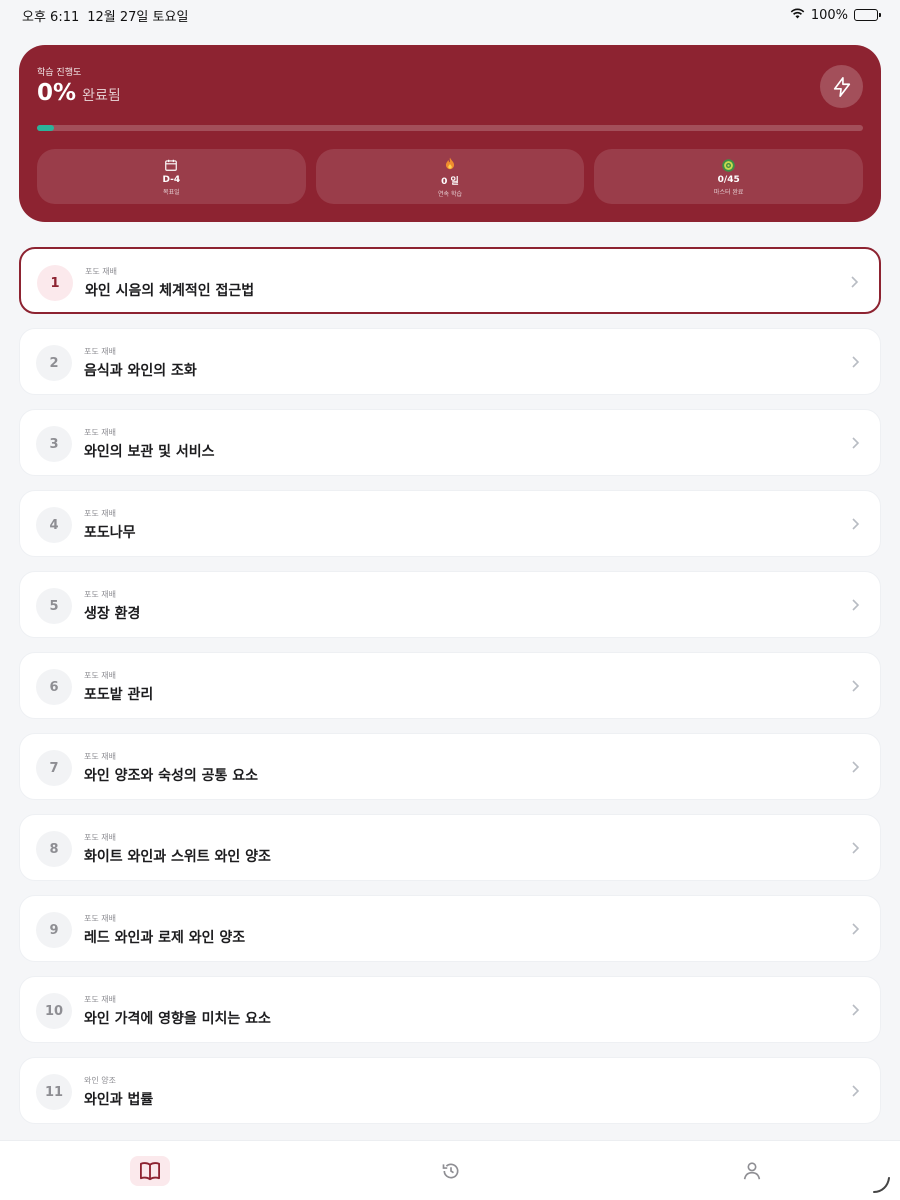 This screenshot has width=900, height=1200. I want to click on stat-label: 목표일, so click(171, 192).